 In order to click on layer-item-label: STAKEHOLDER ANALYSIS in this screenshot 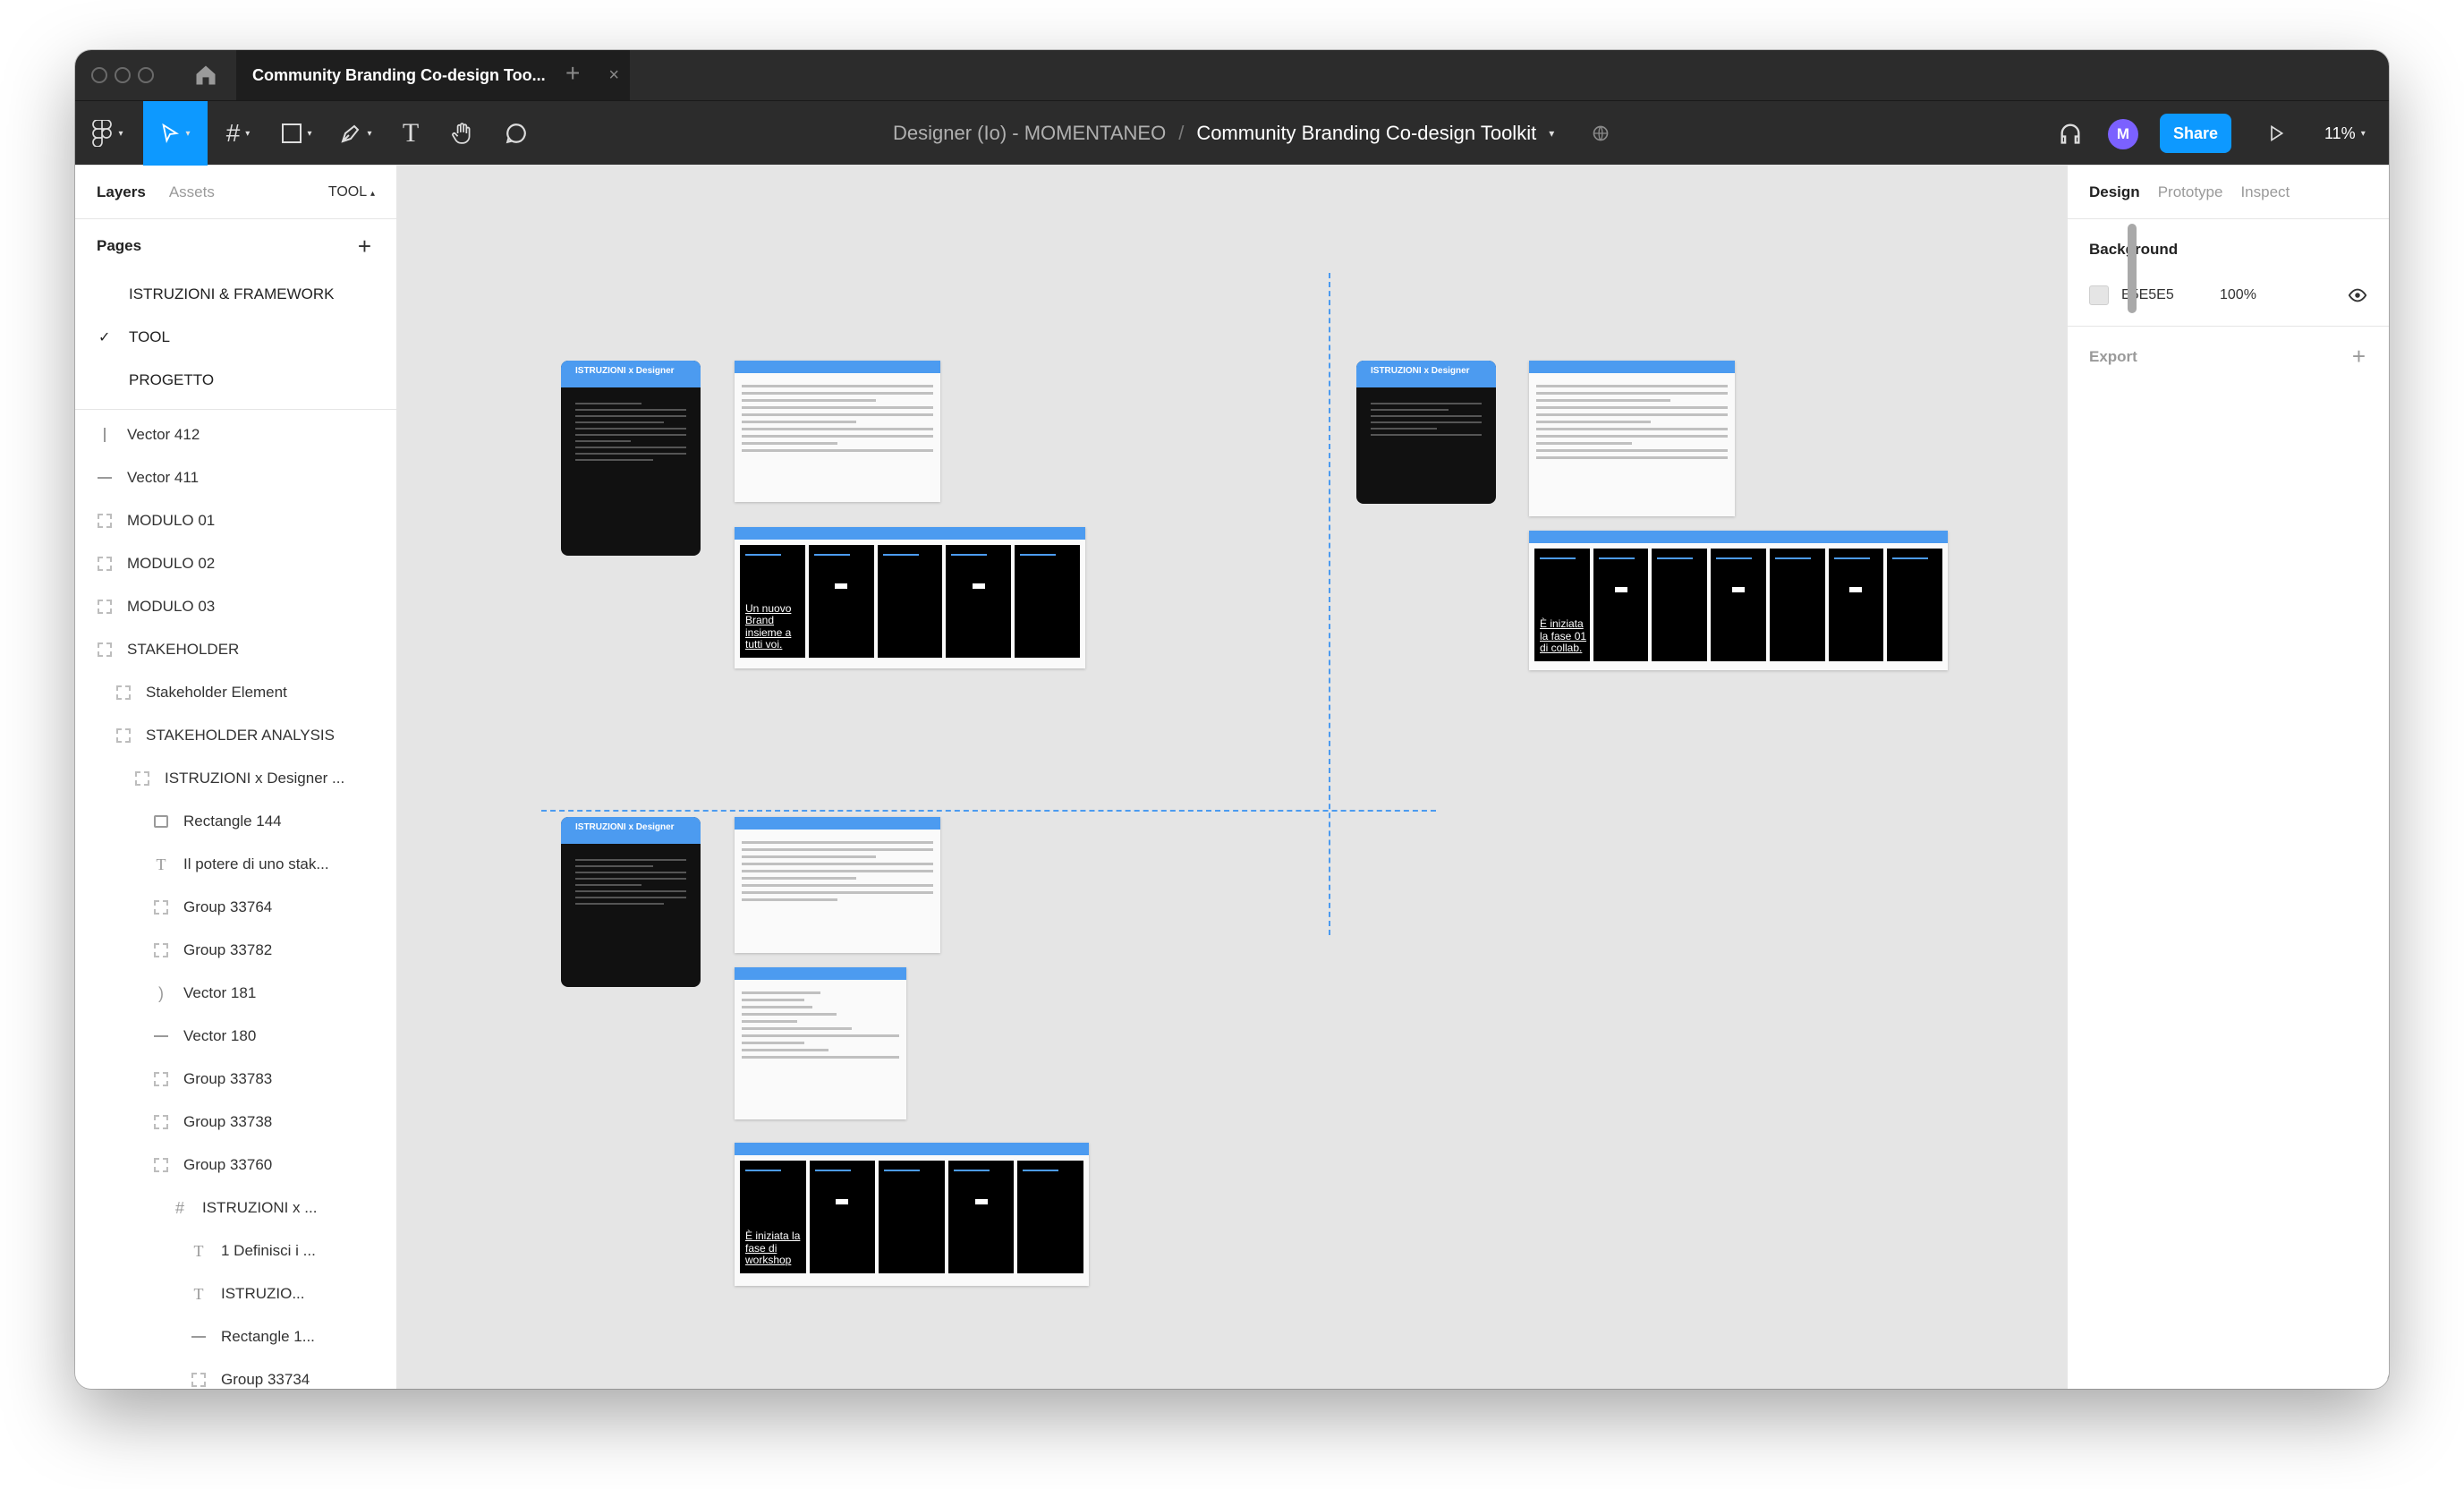, I will do `click(240, 735)`.